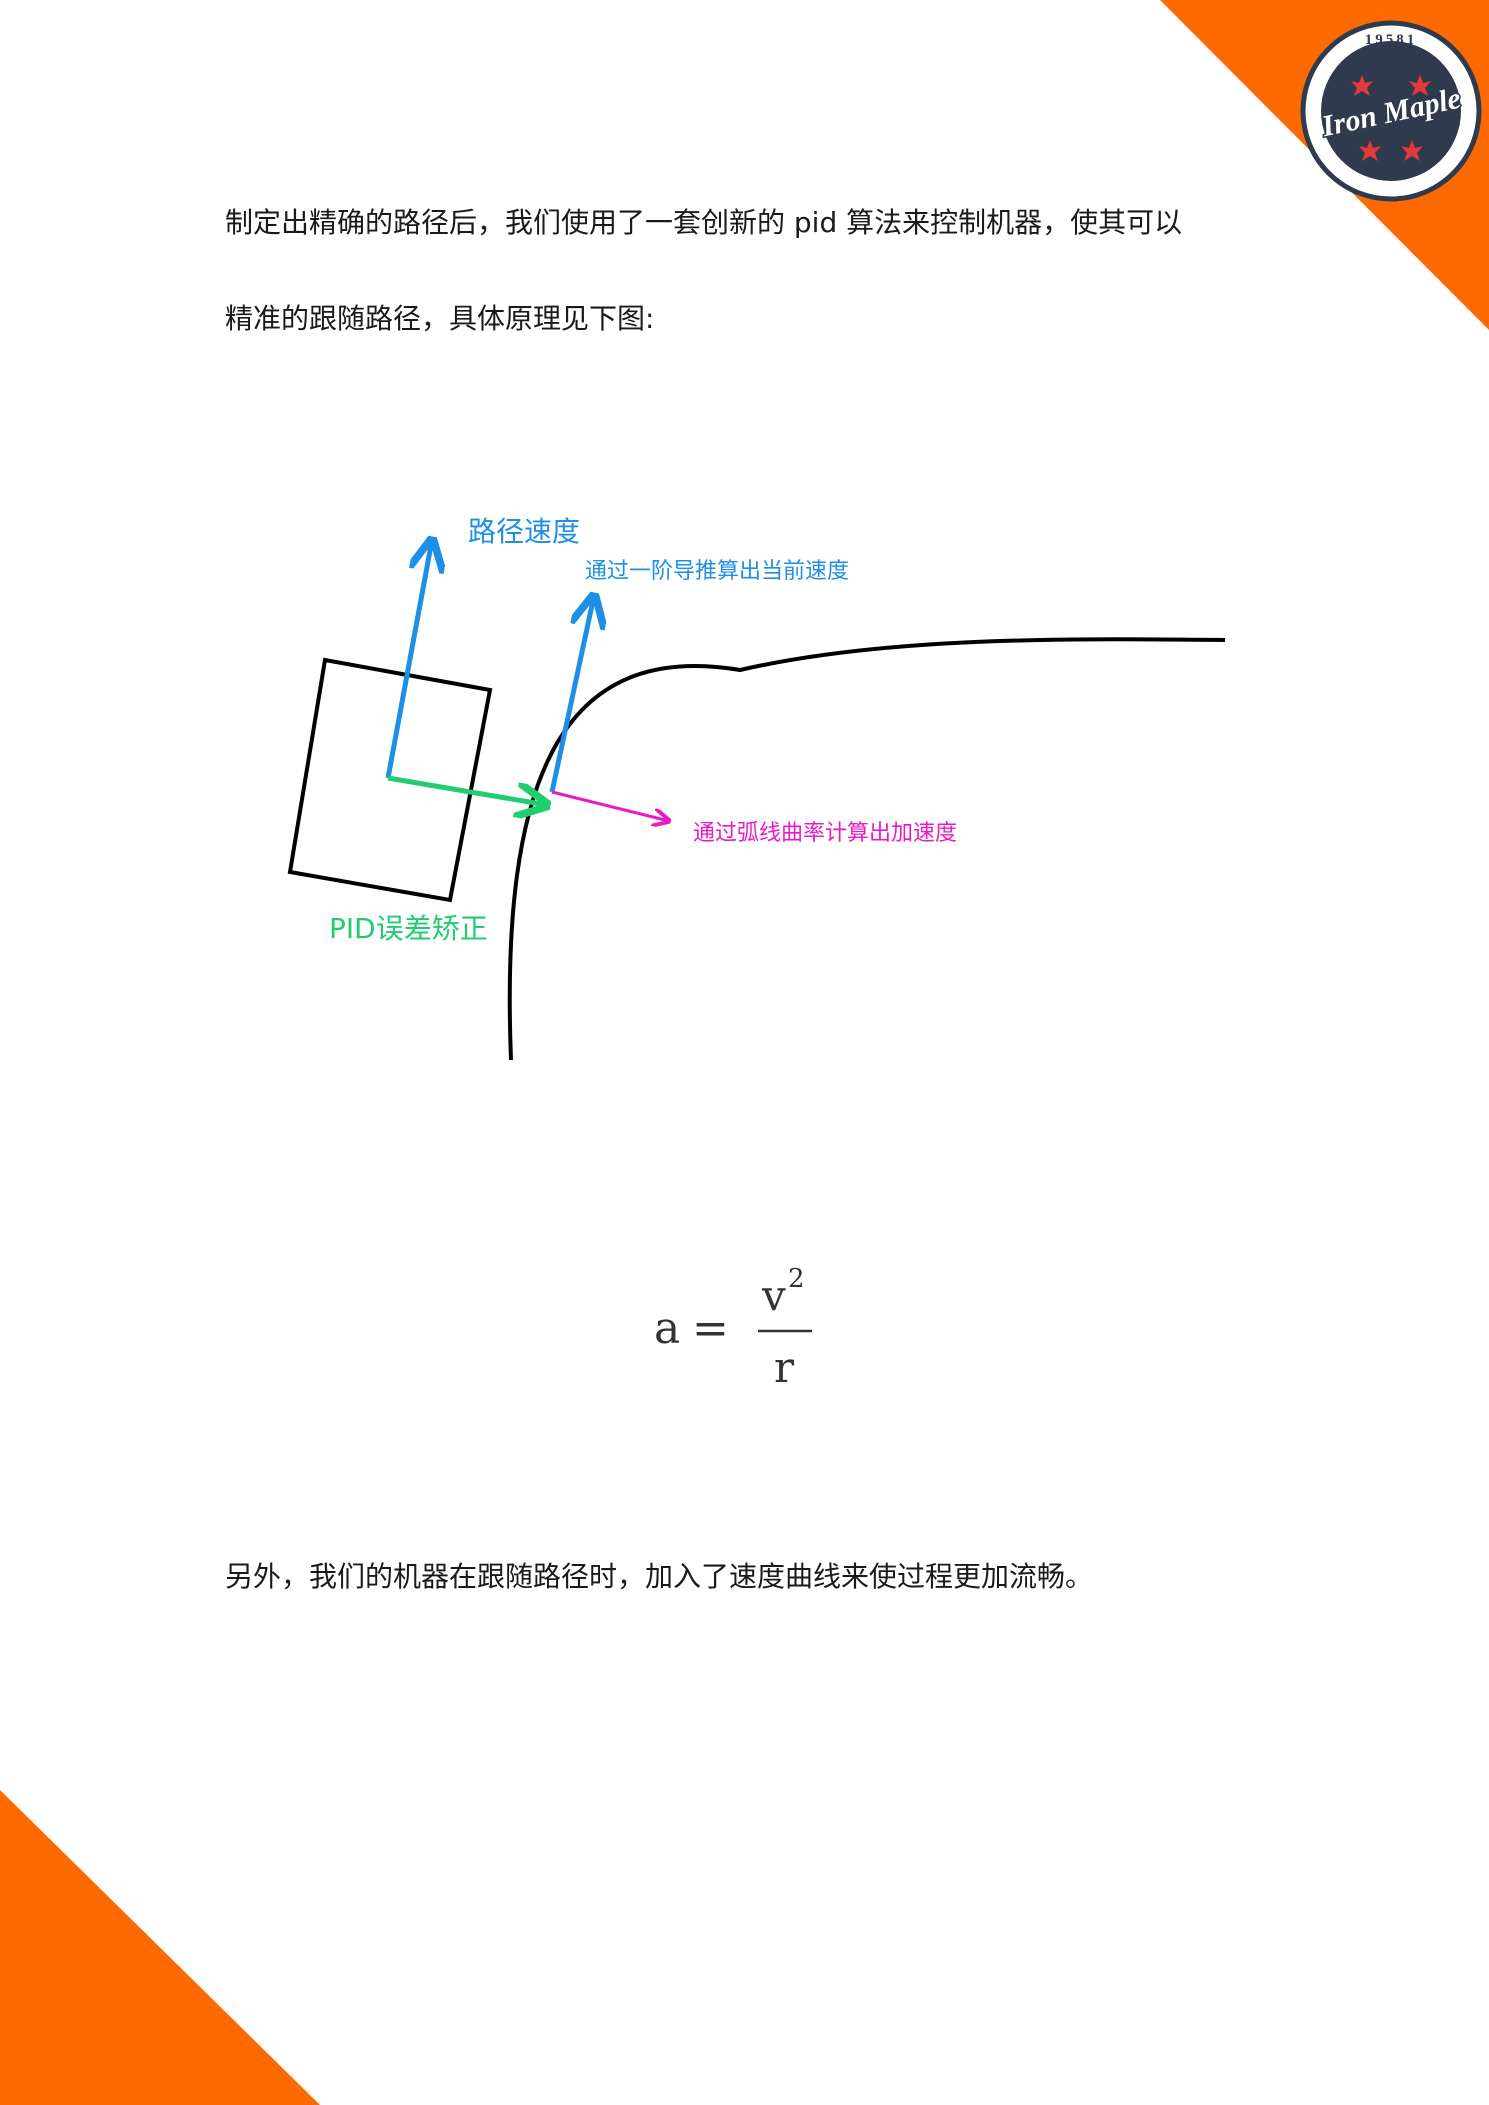 This screenshot has height=2105, width=1489. What do you see at coordinates (784, 1367) in the screenshot?
I see `formula-denominator: r` at bounding box center [784, 1367].